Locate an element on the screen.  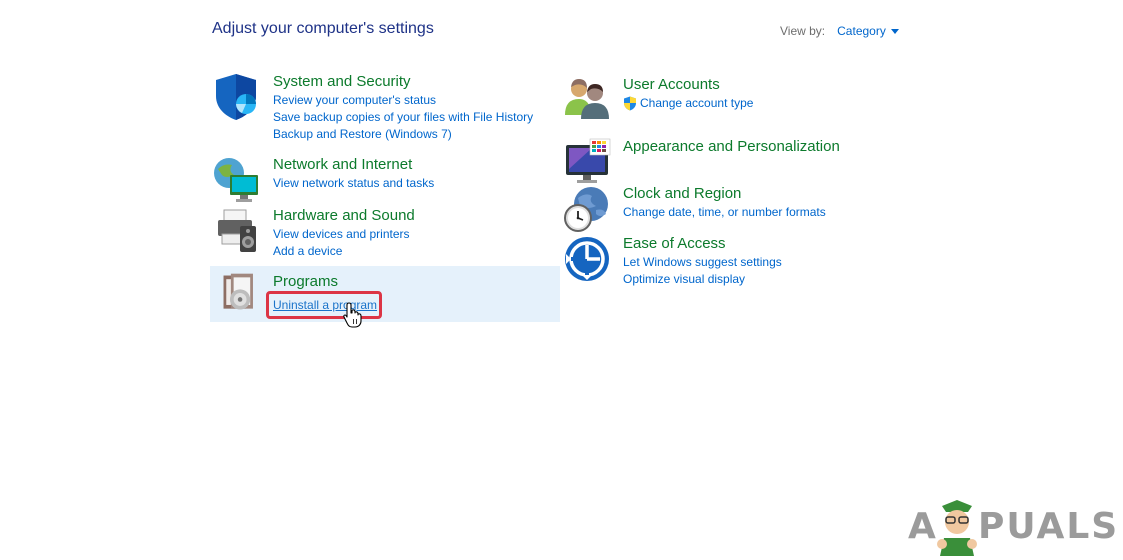
ease-of-access-title: Ease of Access is located at coordinates (702, 244).